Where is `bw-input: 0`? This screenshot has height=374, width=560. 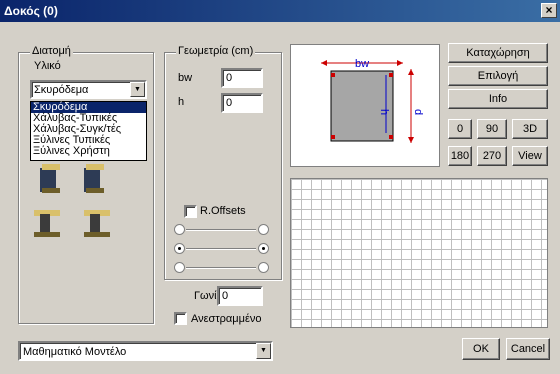 bw-input: 0 is located at coordinates (242, 78).